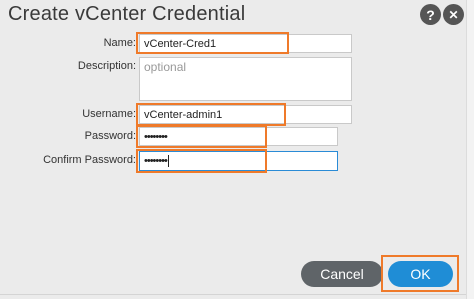 The height and width of the screenshot is (299, 474). Describe the element at coordinates (233, 294) in the screenshot. I see `dialog-bottom-divider` at that location.